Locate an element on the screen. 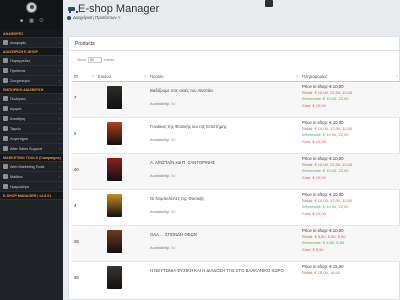 This screenshot has height=300, width=400. power-icon: ⏻ is located at coordinates (42, 21).